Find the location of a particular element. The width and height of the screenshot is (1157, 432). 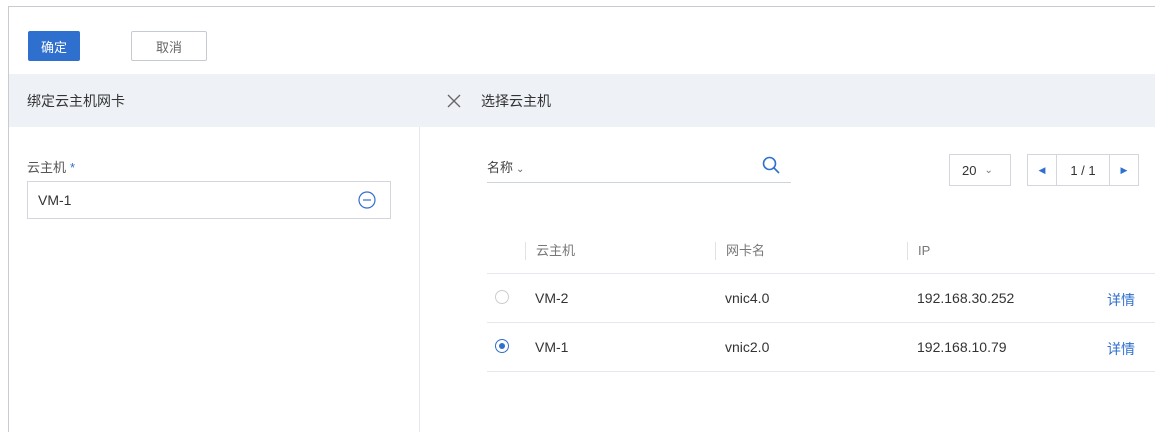

search-bar: 名称 ⌄ is located at coordinates (639, 168).